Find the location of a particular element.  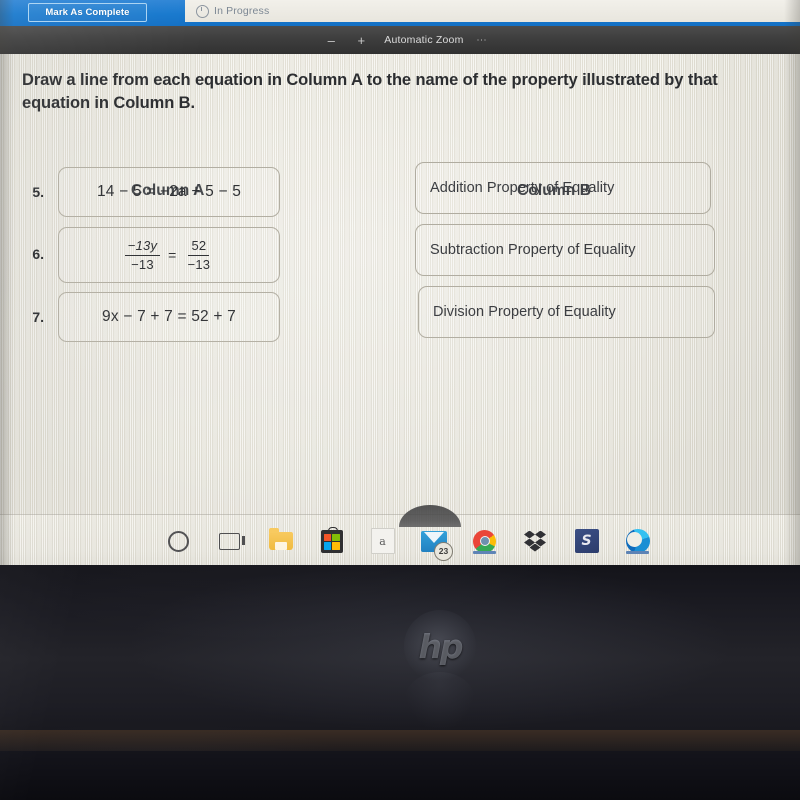

dropbox-icon is located at coordinates (535, 541).